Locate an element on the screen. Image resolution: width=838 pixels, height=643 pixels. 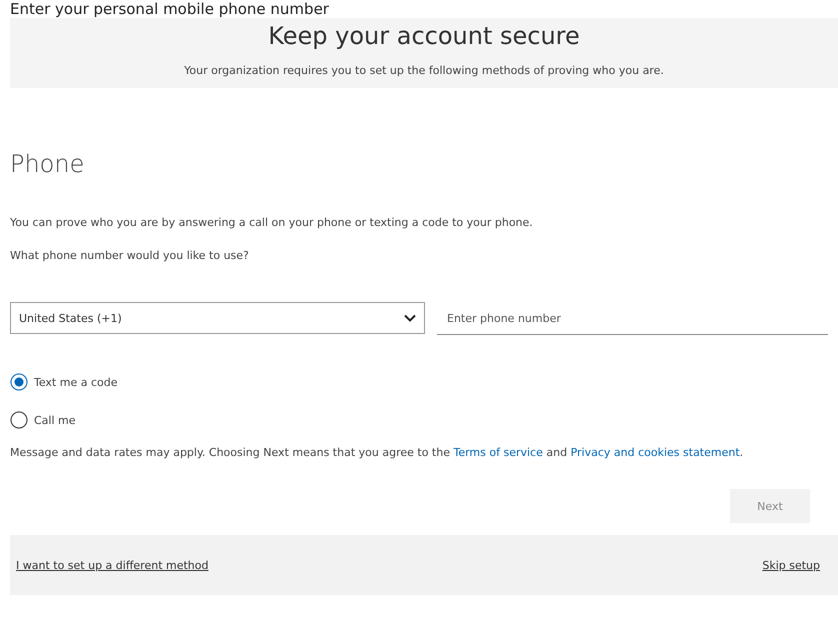
subtitle-text: Your organization requires you to set up the following methods of proving who you are. is located at coordinates (424, 70).